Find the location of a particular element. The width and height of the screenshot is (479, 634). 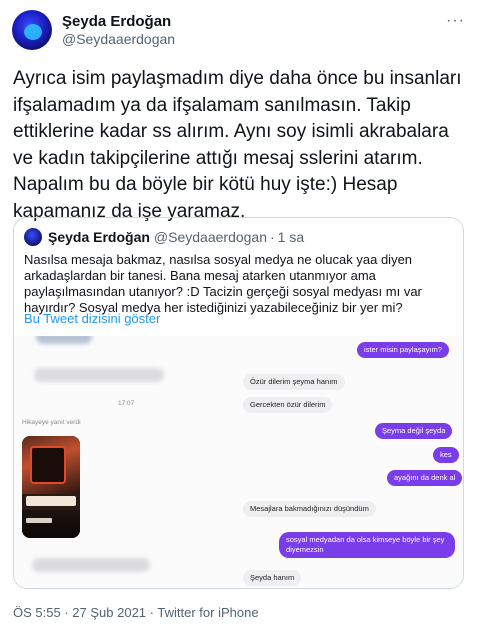

story-reply-label: Hikayeye yanıt verdi is located at coordinates (51, 422).